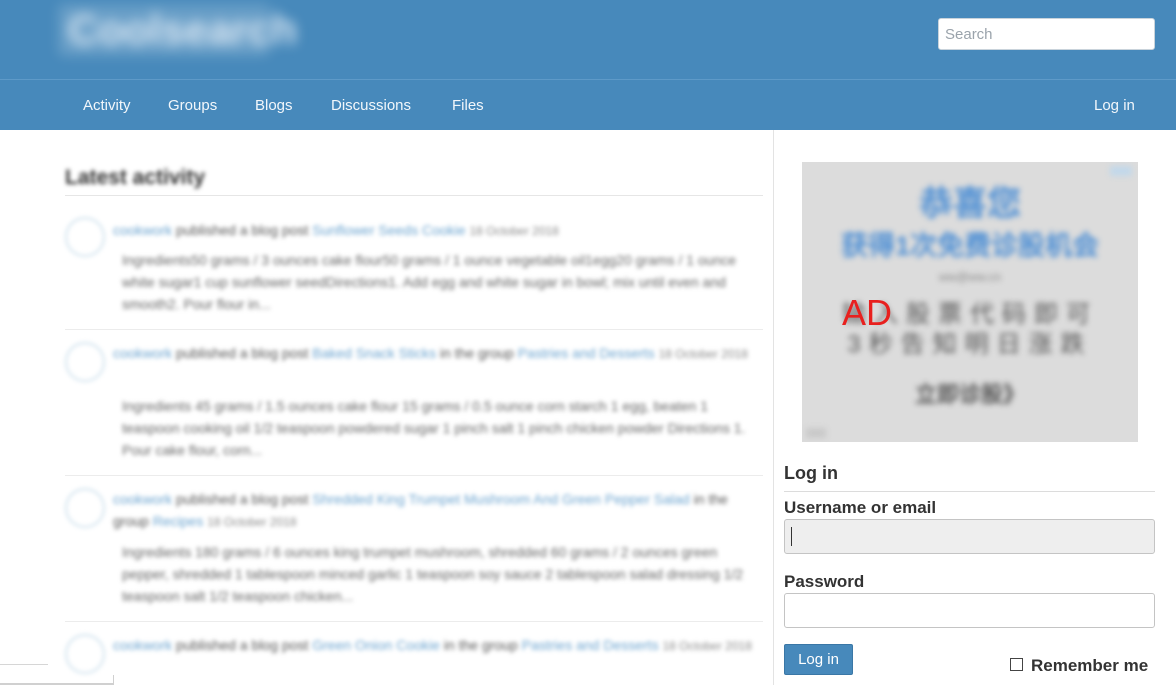 This screenshot has height=685, width=1176. I want to click on ad-url: ww@ww.cn, so click(970, 277).